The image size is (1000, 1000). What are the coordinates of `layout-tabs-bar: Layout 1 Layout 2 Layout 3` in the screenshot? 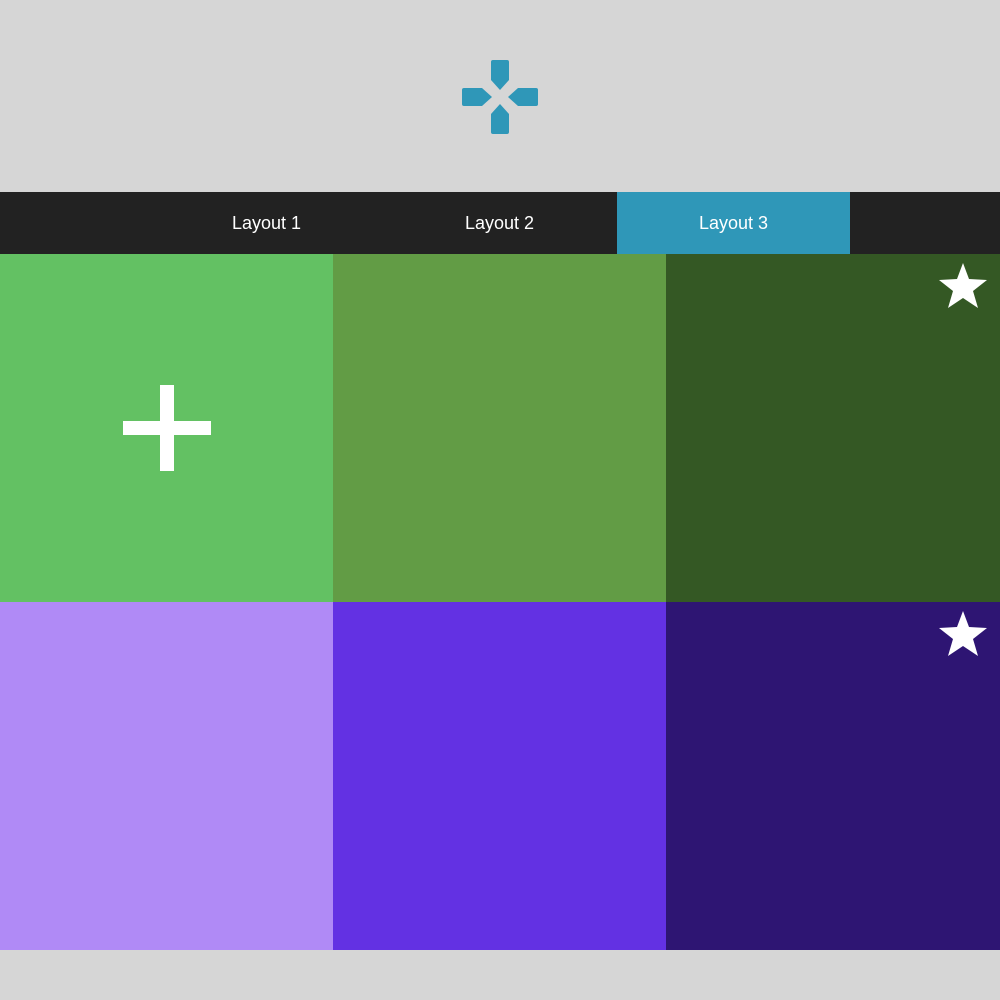 It's located at (500, 223).